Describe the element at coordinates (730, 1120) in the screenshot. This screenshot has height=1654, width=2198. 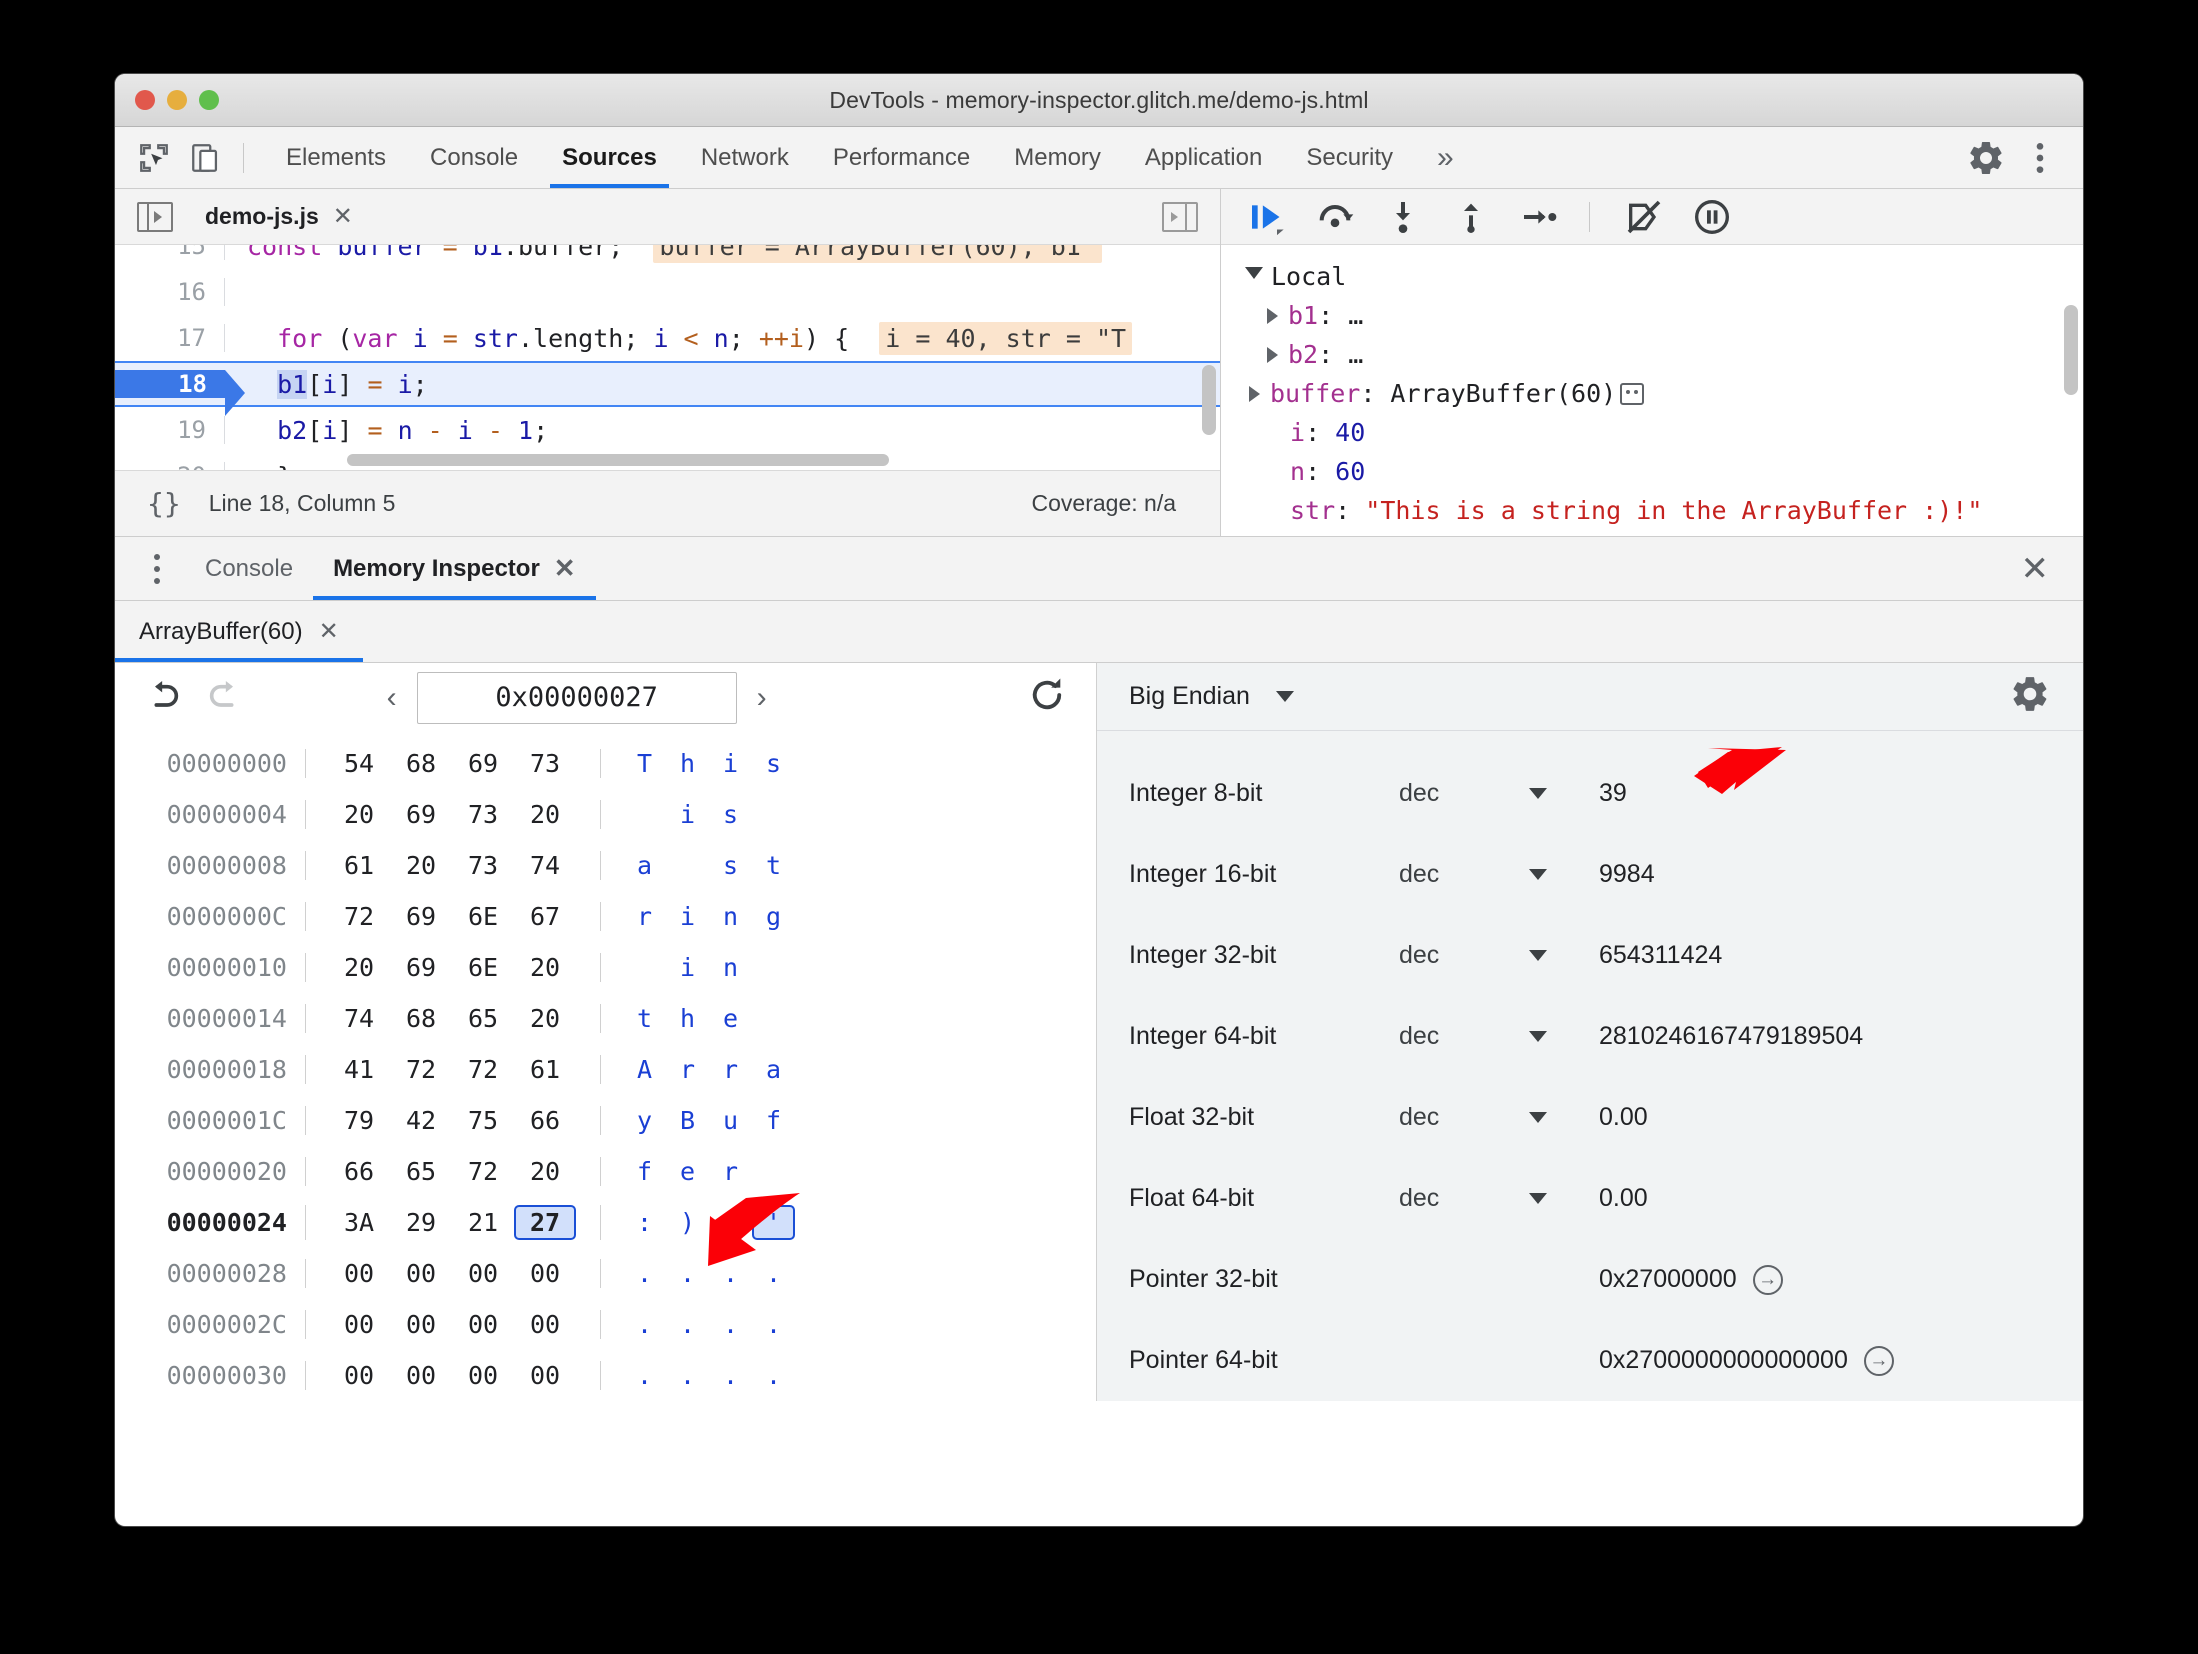
I see `ascii-char: u` at that location.